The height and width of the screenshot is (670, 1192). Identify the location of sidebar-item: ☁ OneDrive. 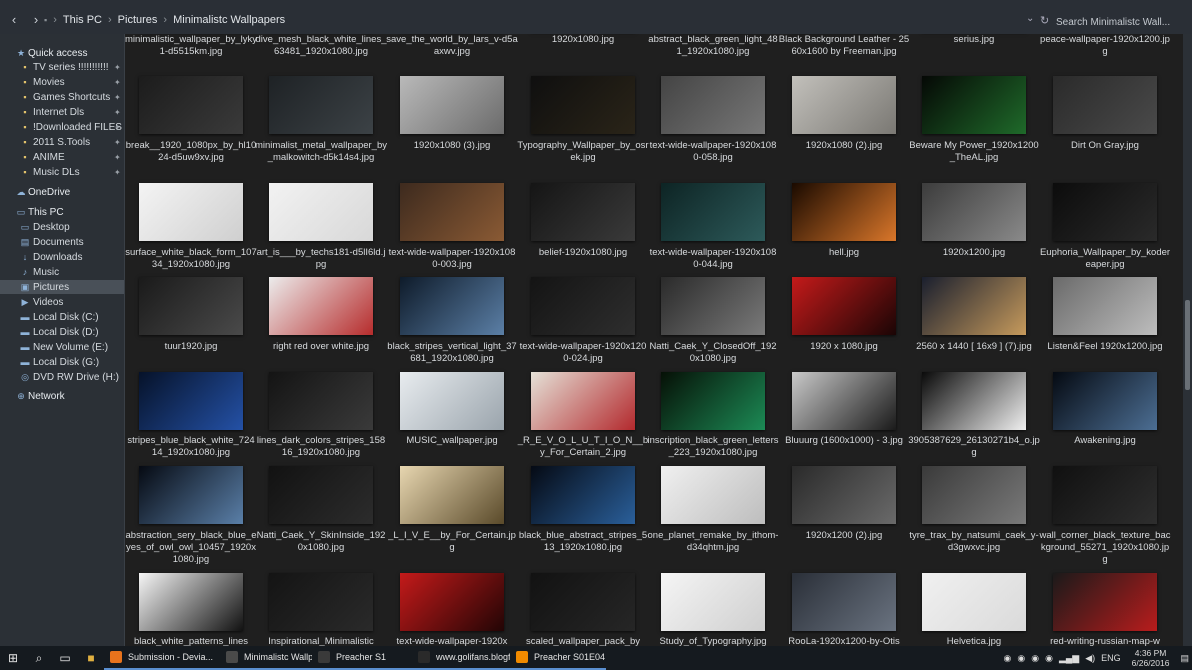
(62, 192).